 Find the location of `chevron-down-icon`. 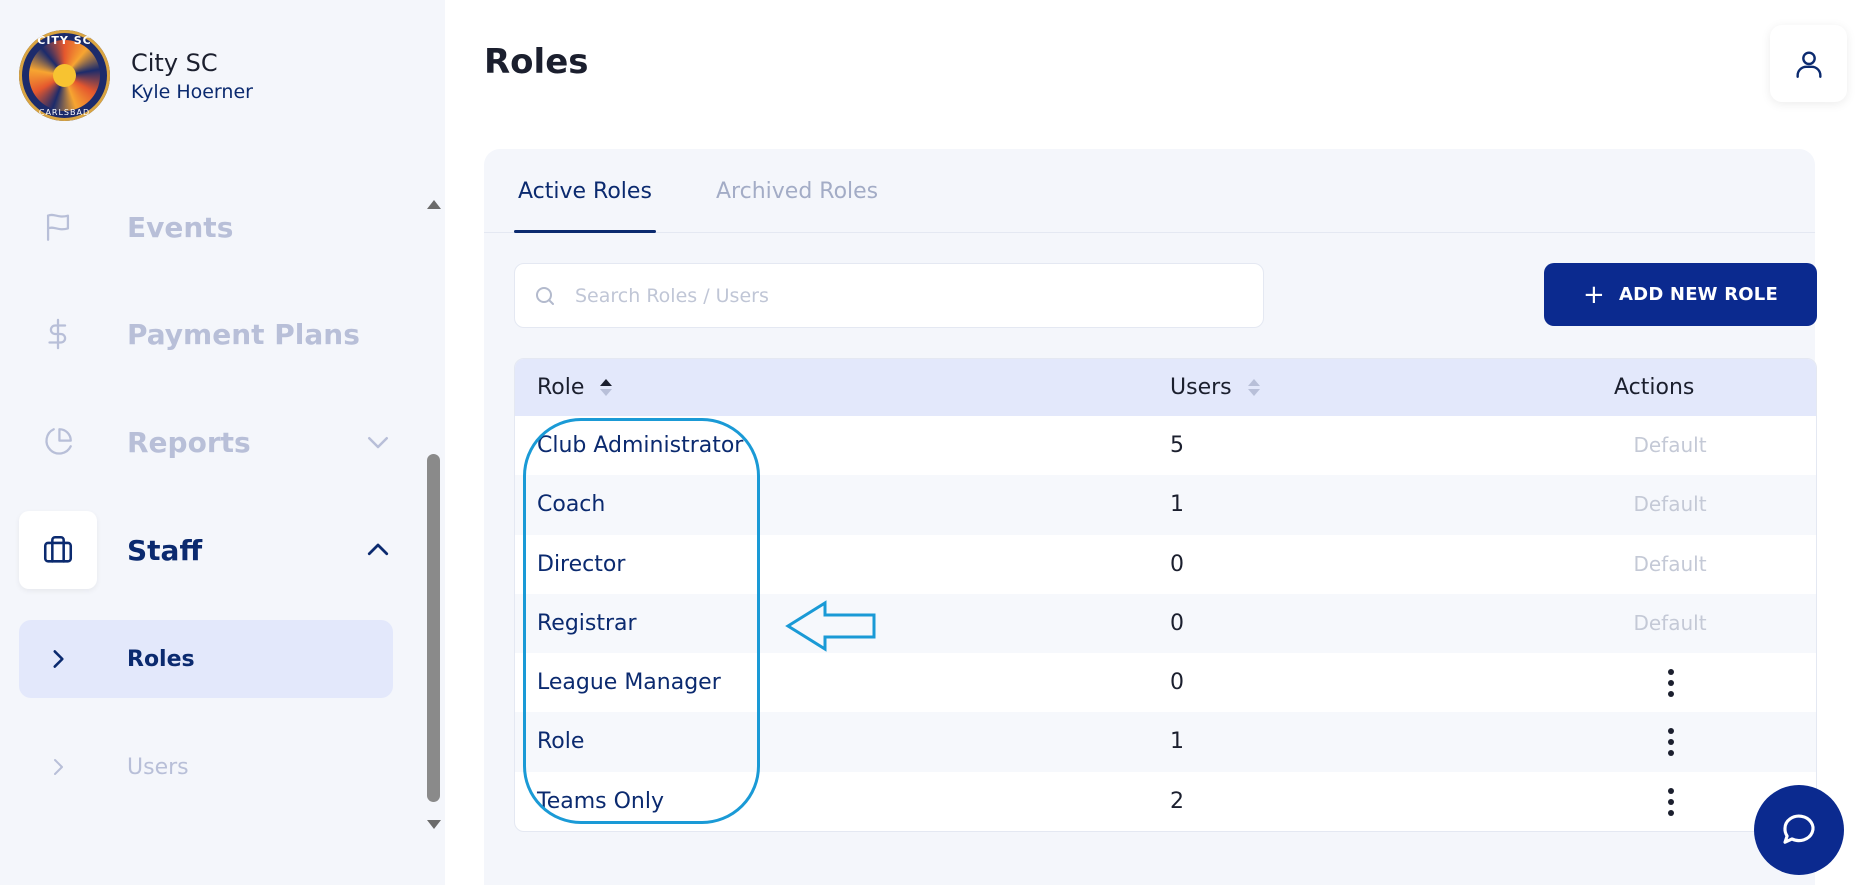

chevron-down-icon is located at coordinates (378, 442).